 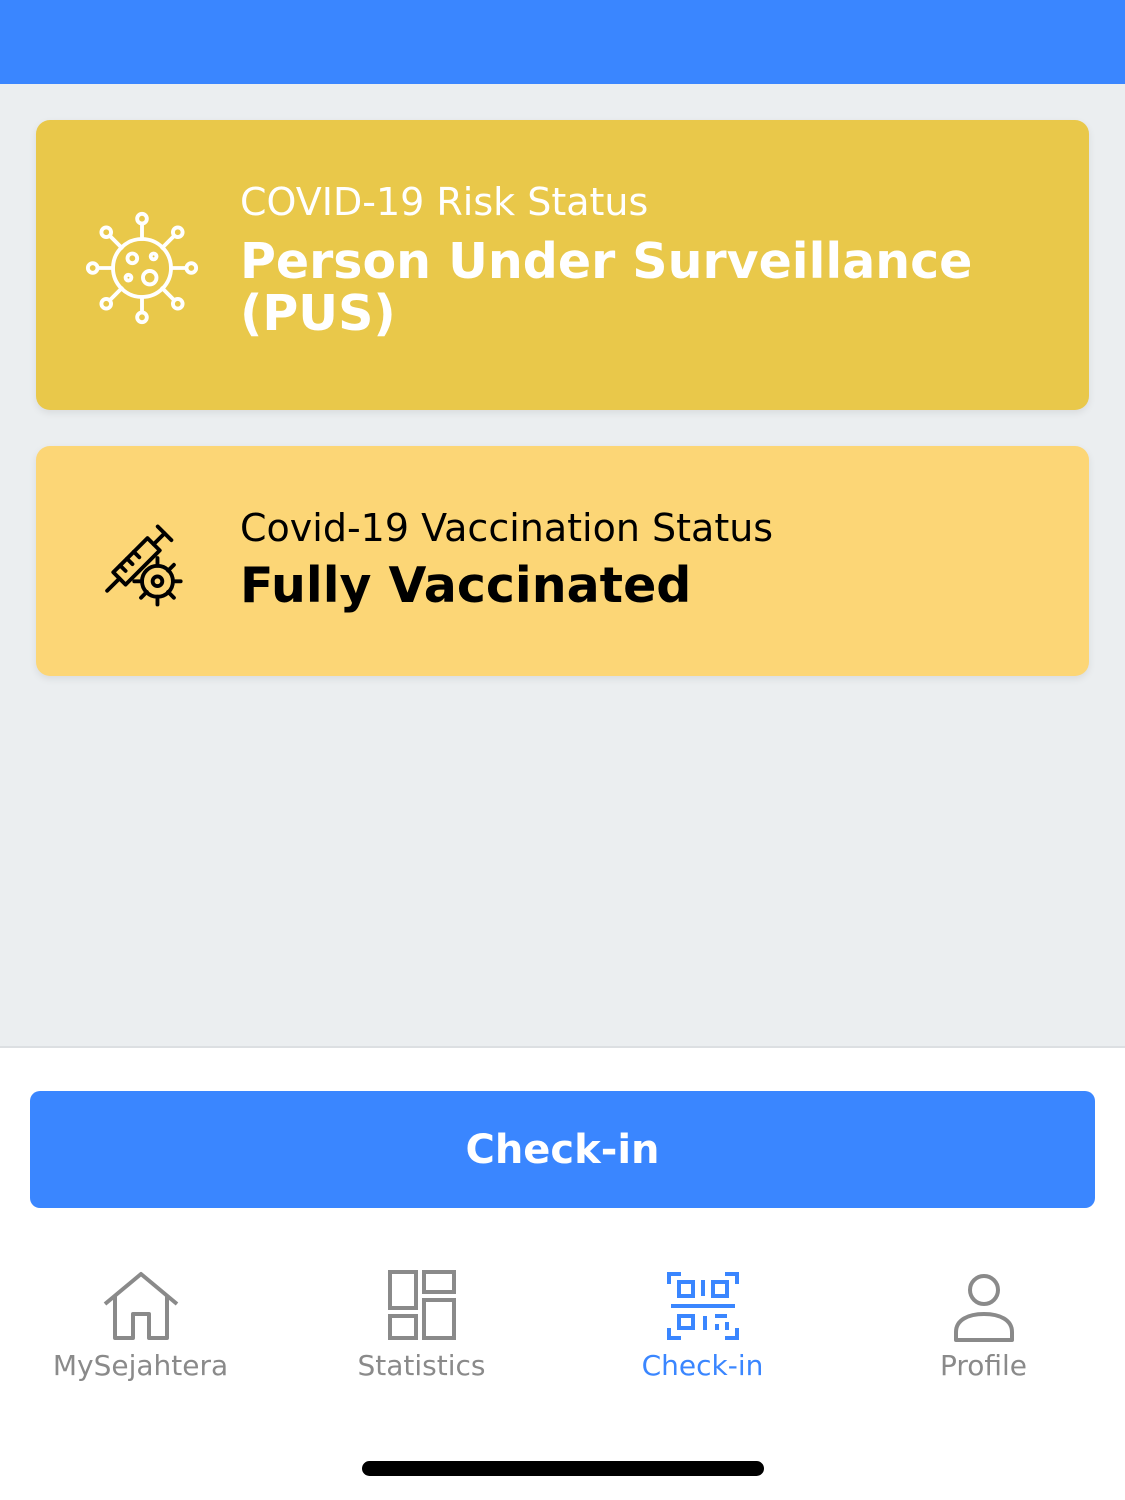 What do you see at coordinates (466, 585) in the screenshot?
I see `vaccination-status-value: Fully Vaccinated` at bounding box center [466, 585].